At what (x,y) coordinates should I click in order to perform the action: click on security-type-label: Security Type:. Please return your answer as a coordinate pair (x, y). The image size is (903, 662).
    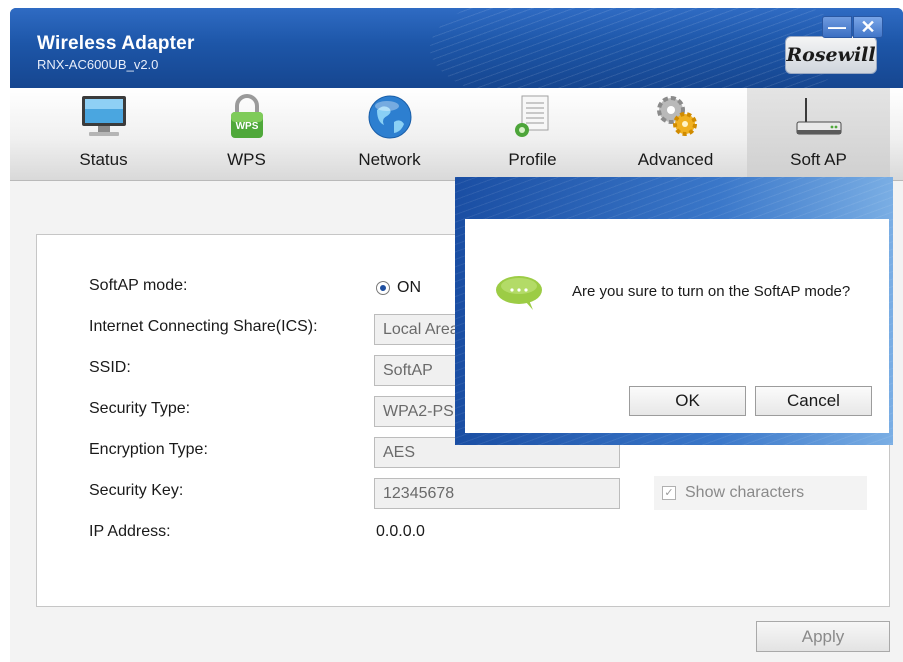
    Looking at the image, I should click on (140, 408).